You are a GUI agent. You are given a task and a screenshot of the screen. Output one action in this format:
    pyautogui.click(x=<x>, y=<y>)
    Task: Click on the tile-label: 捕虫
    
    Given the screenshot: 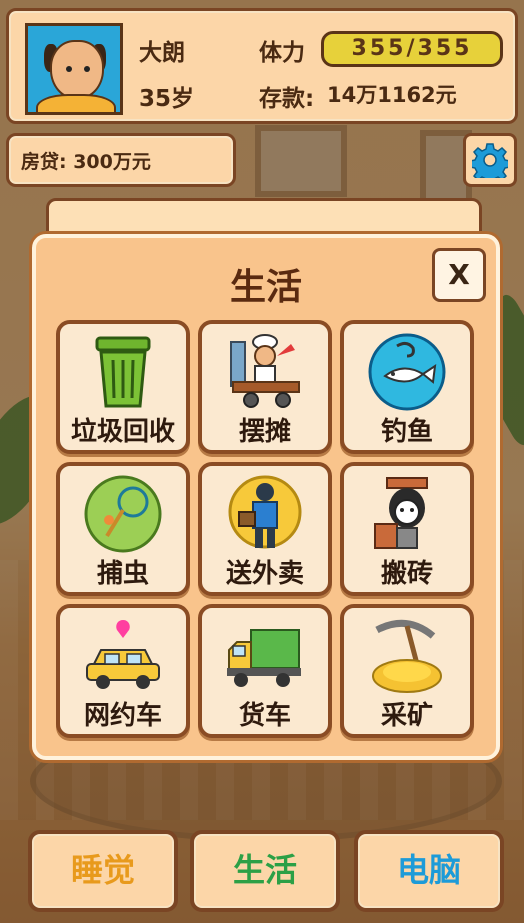 What is the action you would take?
    pyautogui.click(x=122, y=574)
    